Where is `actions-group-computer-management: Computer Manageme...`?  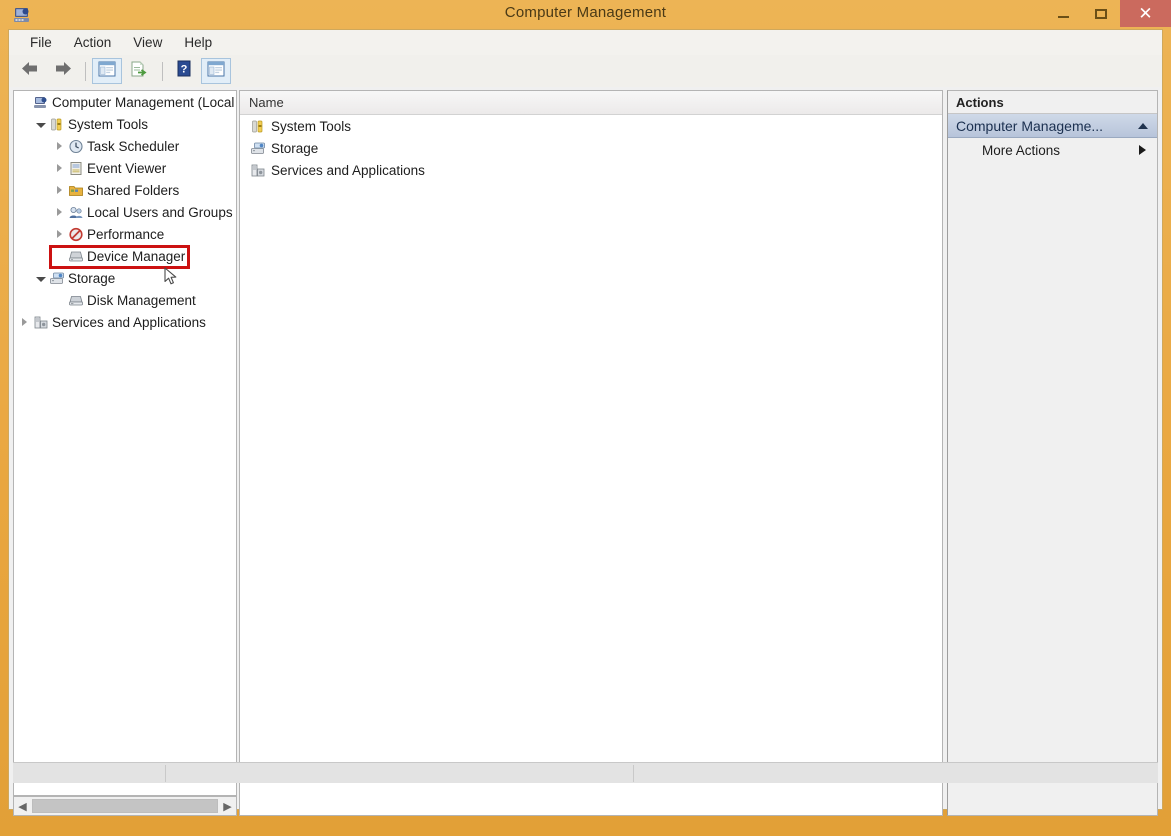
actions-group-computer-management: Computer Manageme... is located at coordinates (1052, 126).